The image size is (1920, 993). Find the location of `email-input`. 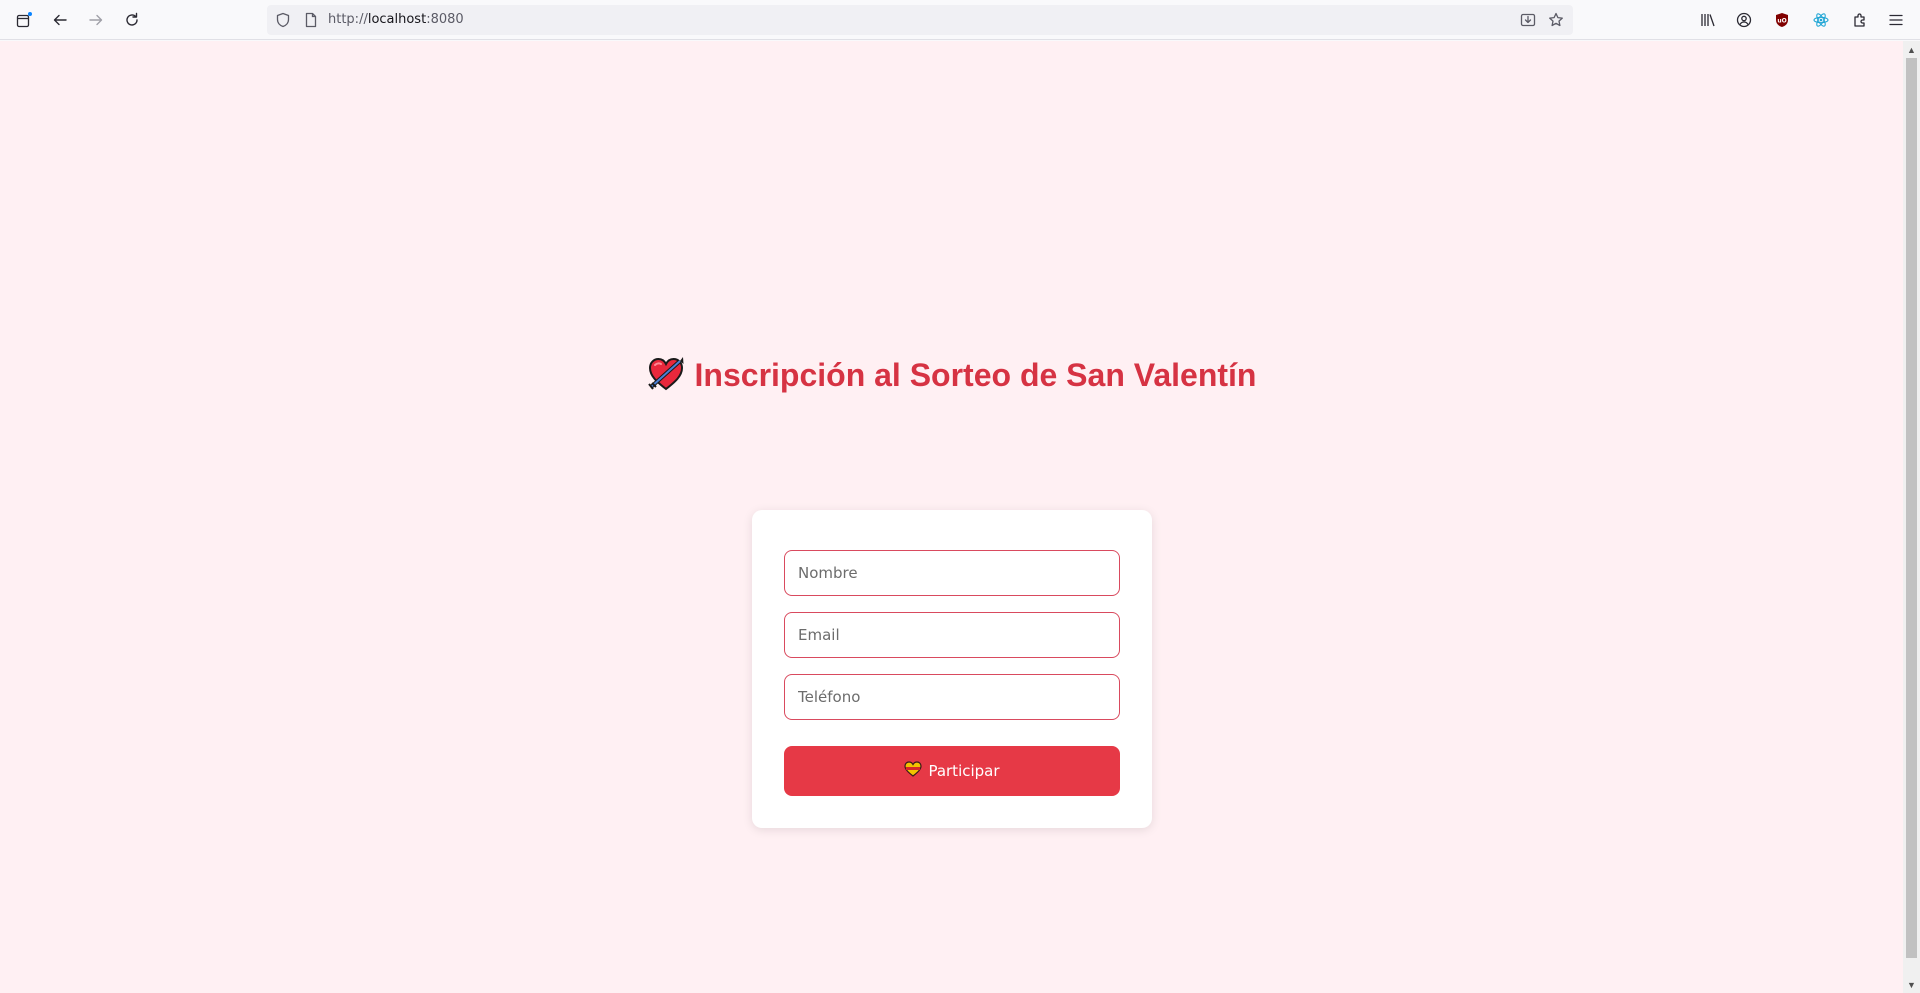

email-input is located at coordinates (952, 635).